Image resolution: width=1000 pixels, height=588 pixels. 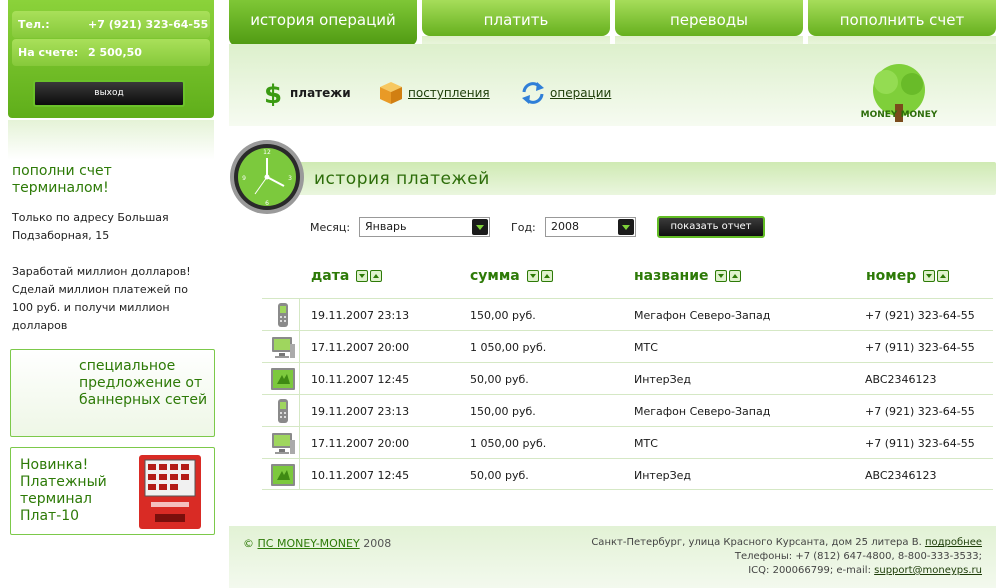 What do you see at coordinates (902, 18) in the screenshot?
I see `tab-top-up: пополнить счет` at bounding box center [902, 18].